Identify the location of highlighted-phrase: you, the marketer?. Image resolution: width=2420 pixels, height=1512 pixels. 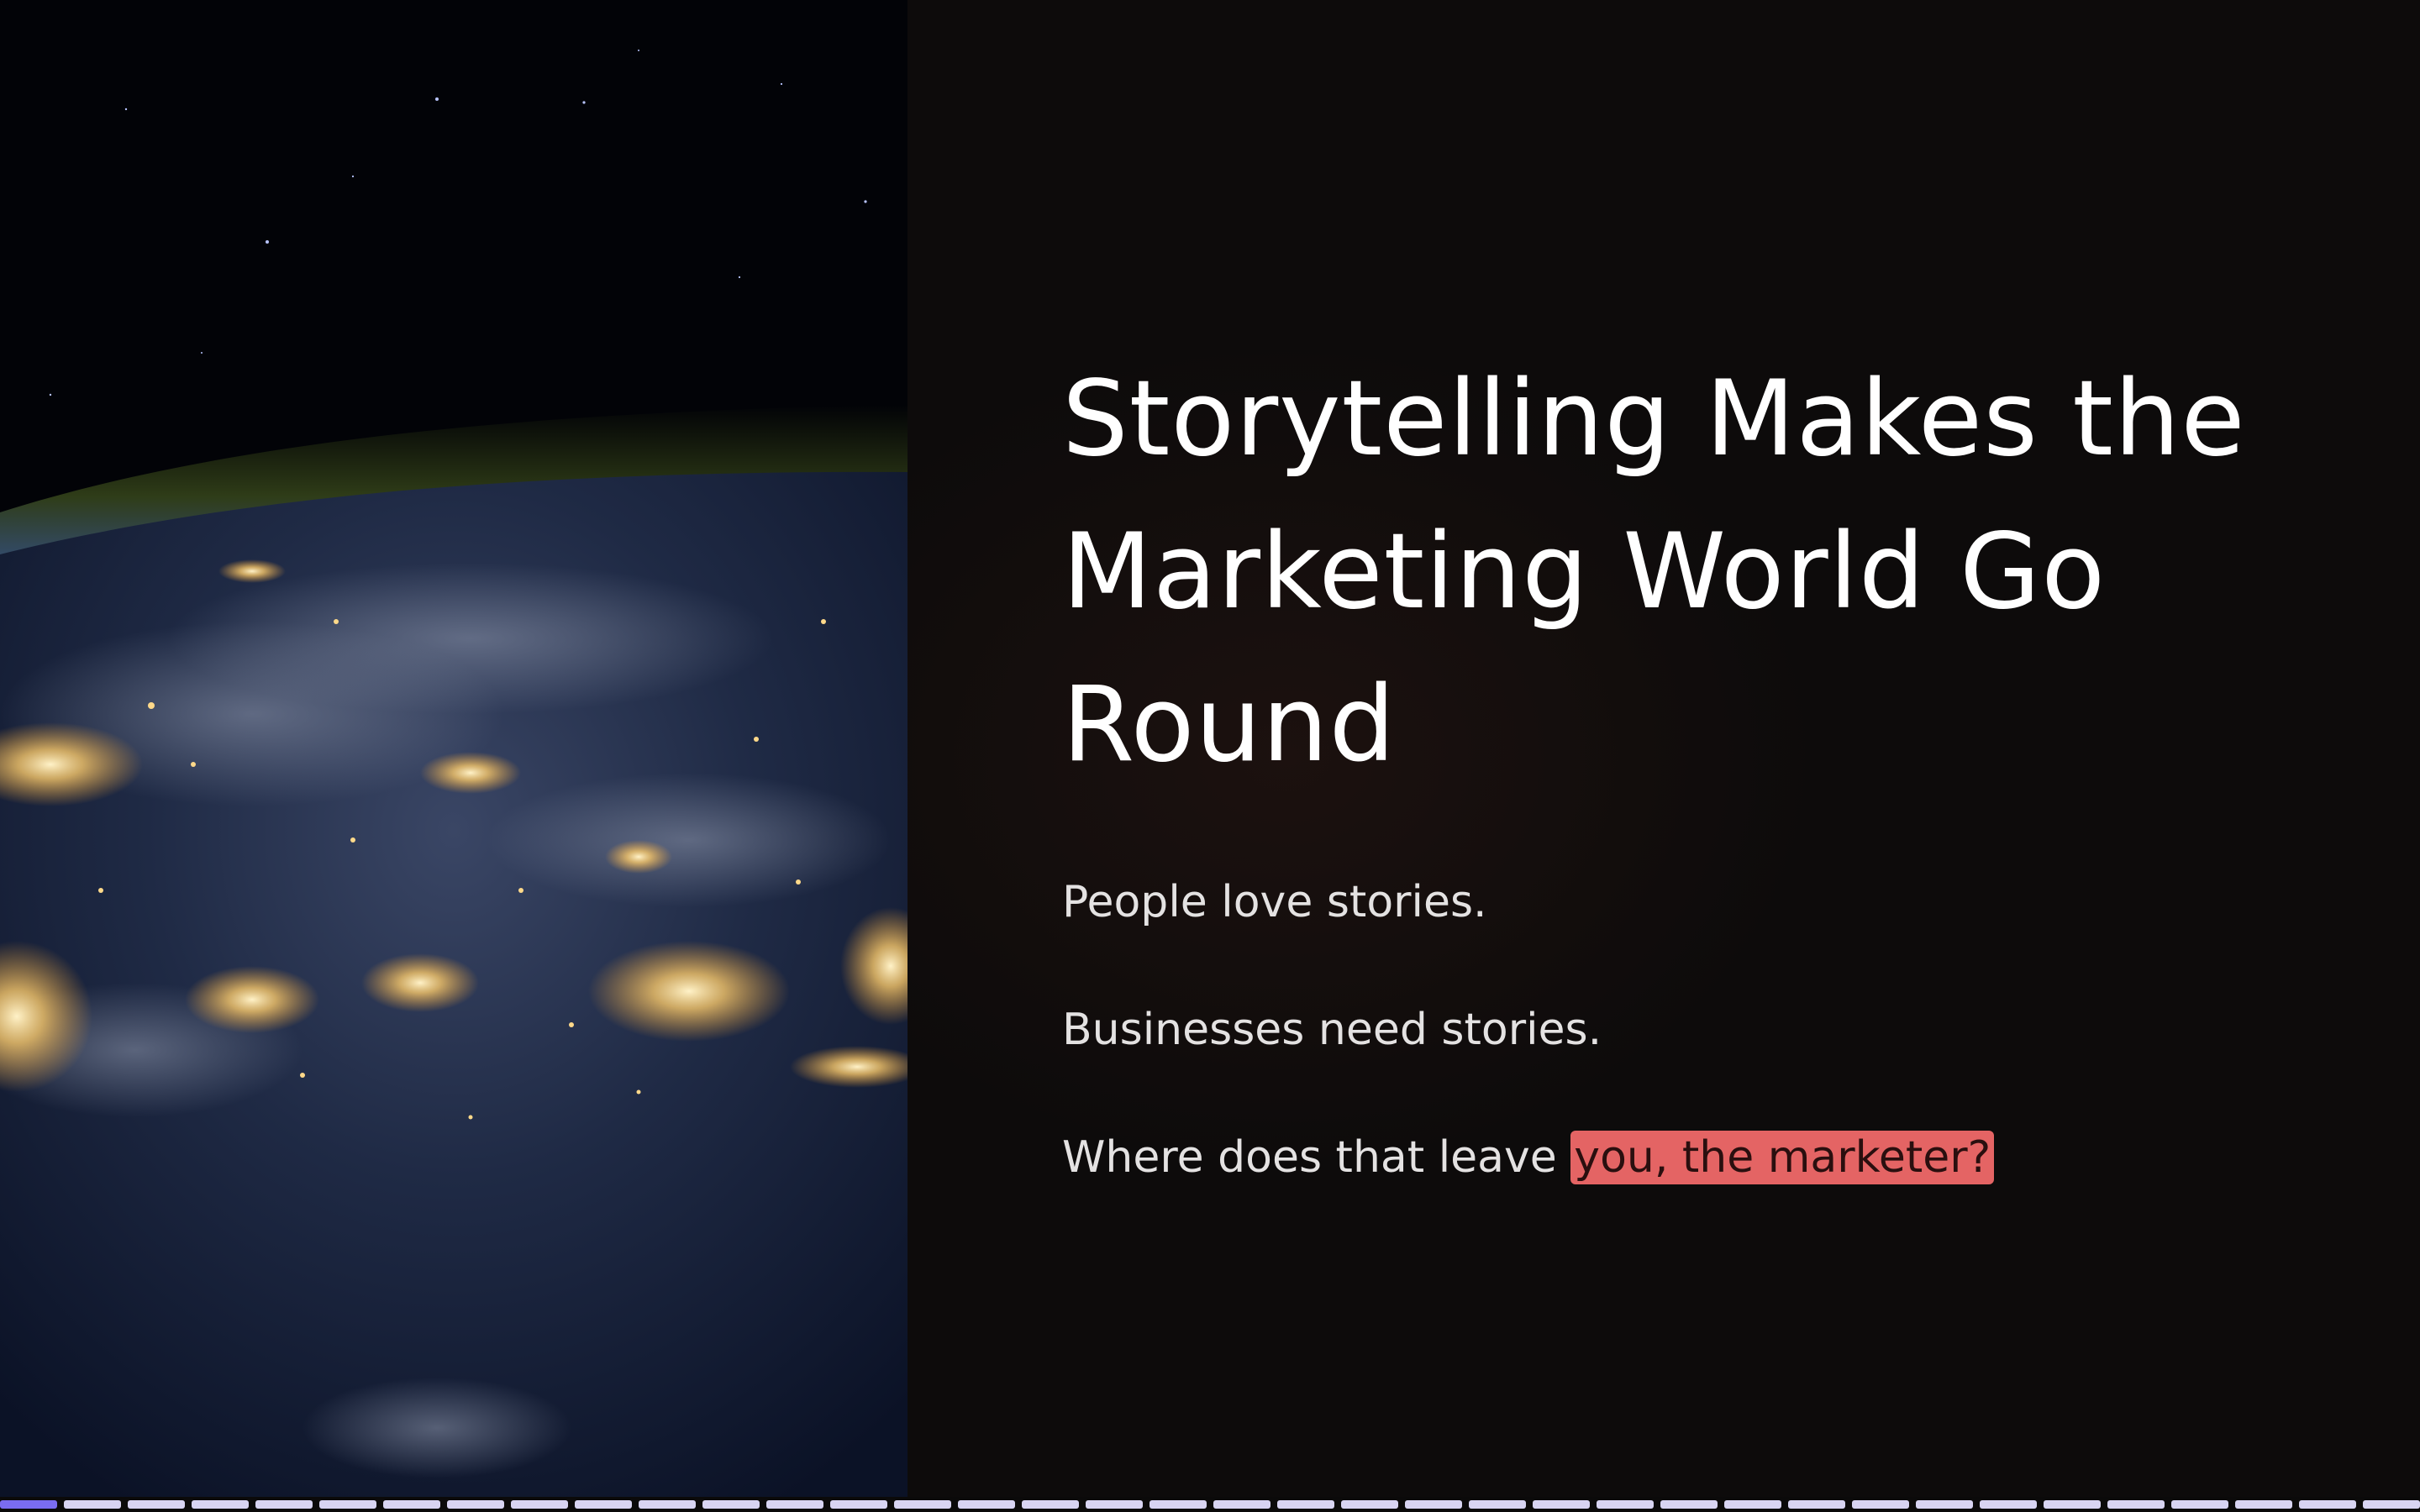
(1783, 1157).